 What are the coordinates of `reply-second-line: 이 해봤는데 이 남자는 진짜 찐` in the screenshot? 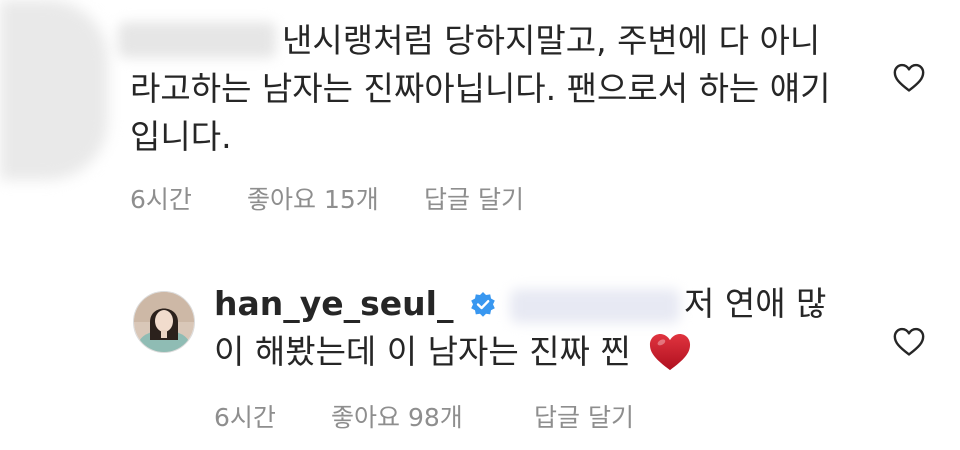 It's located at (453, 352).